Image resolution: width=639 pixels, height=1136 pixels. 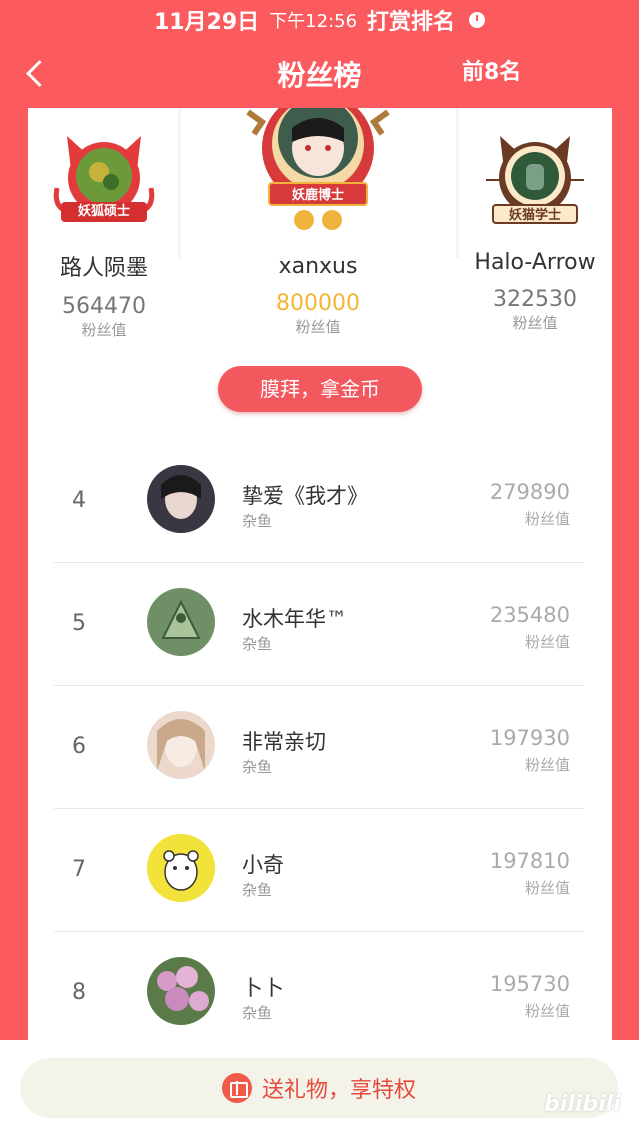 What do you see at coordinates (263, 988) in the screenshot?
I see `user-name: 卜卜` at bounding box center [263, 988].